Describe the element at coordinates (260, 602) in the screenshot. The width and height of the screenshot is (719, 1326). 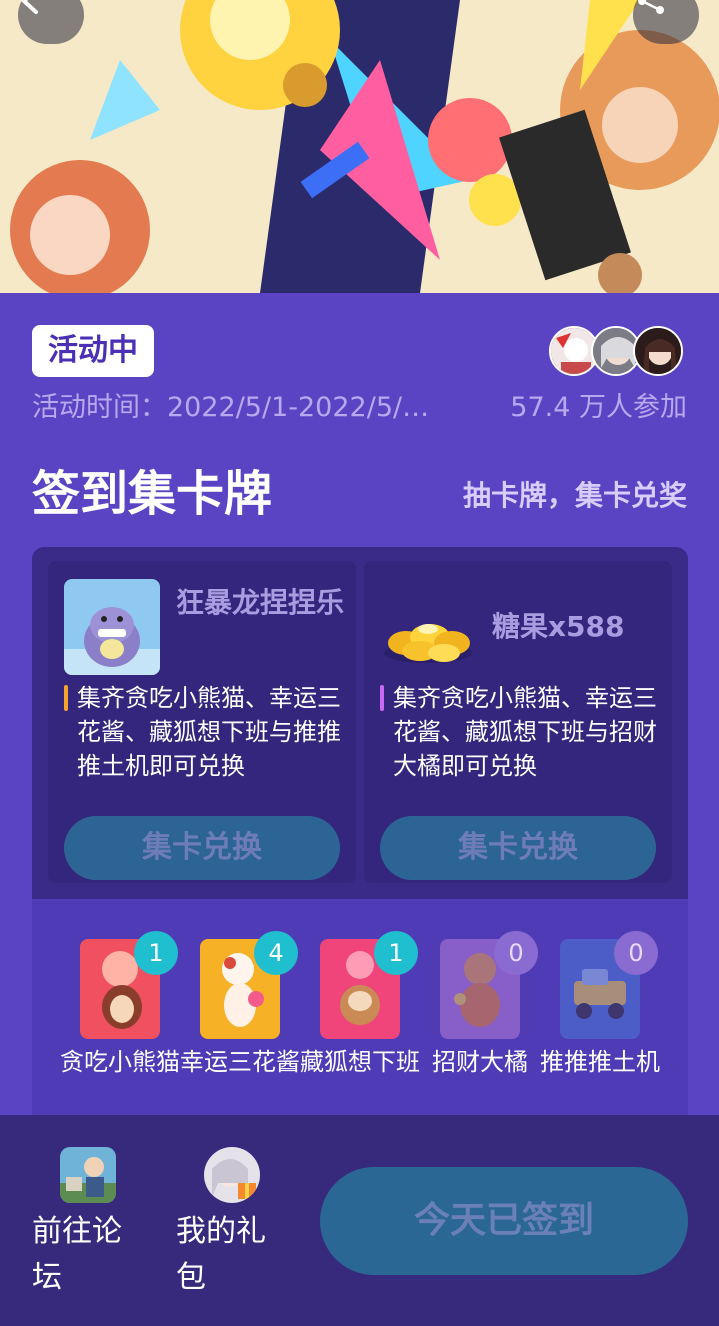
I see `reward-name: 狂暴龙捏捏乐` at that location.